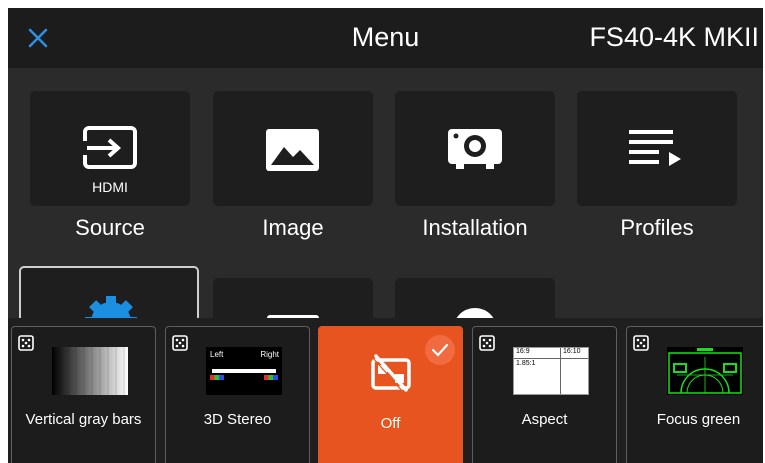 The height and width of the screenshot is (463, 765). What do you see at coordinates (269, 354) in the screenshot?
I see `thumb-right-label: Right` at bounding box center [269, 354].